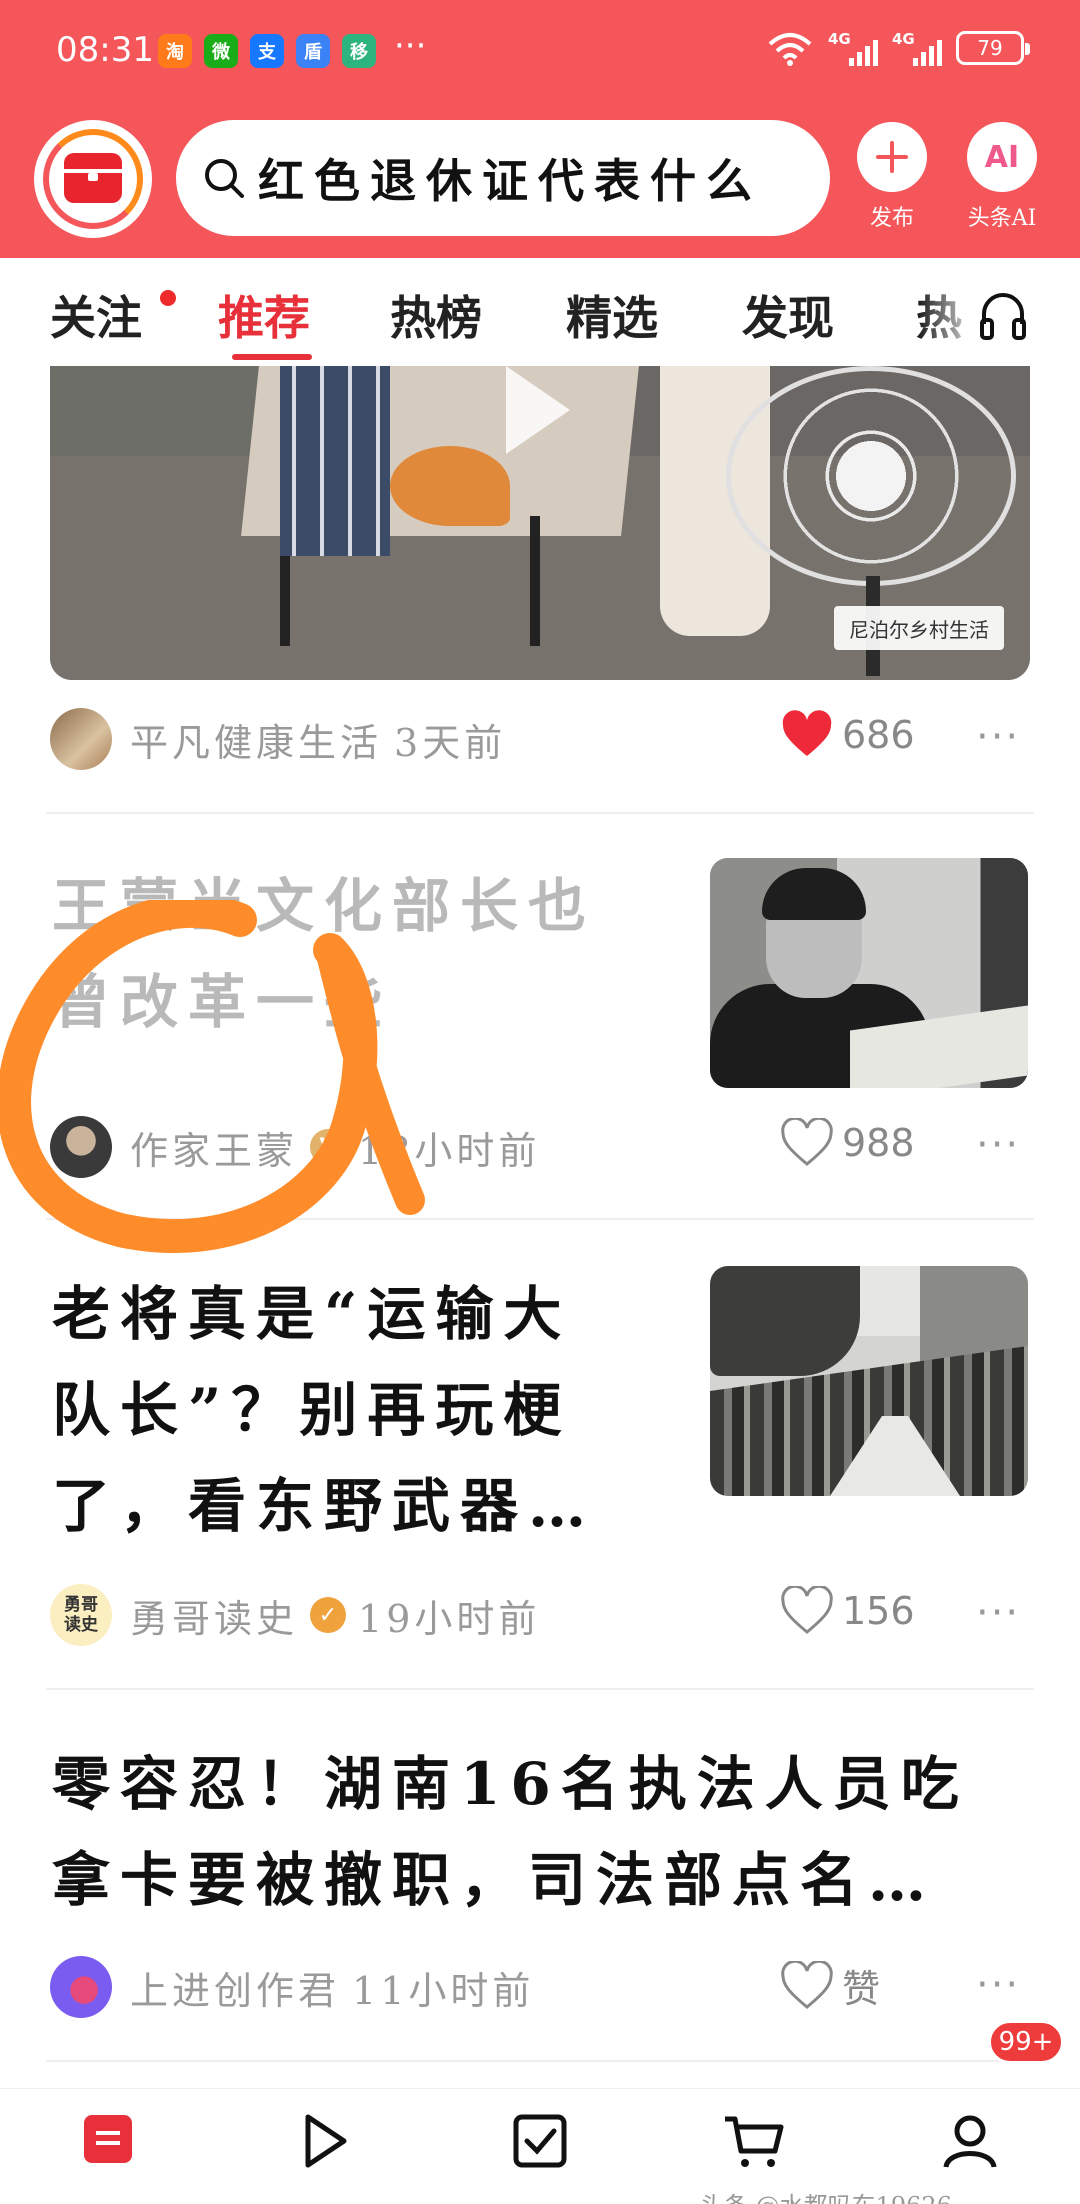  I want to click on feed-item-meta: 勇哥 读史 勇哥读史 ✓ 19小时前 156 ···, so click(540, 1615).